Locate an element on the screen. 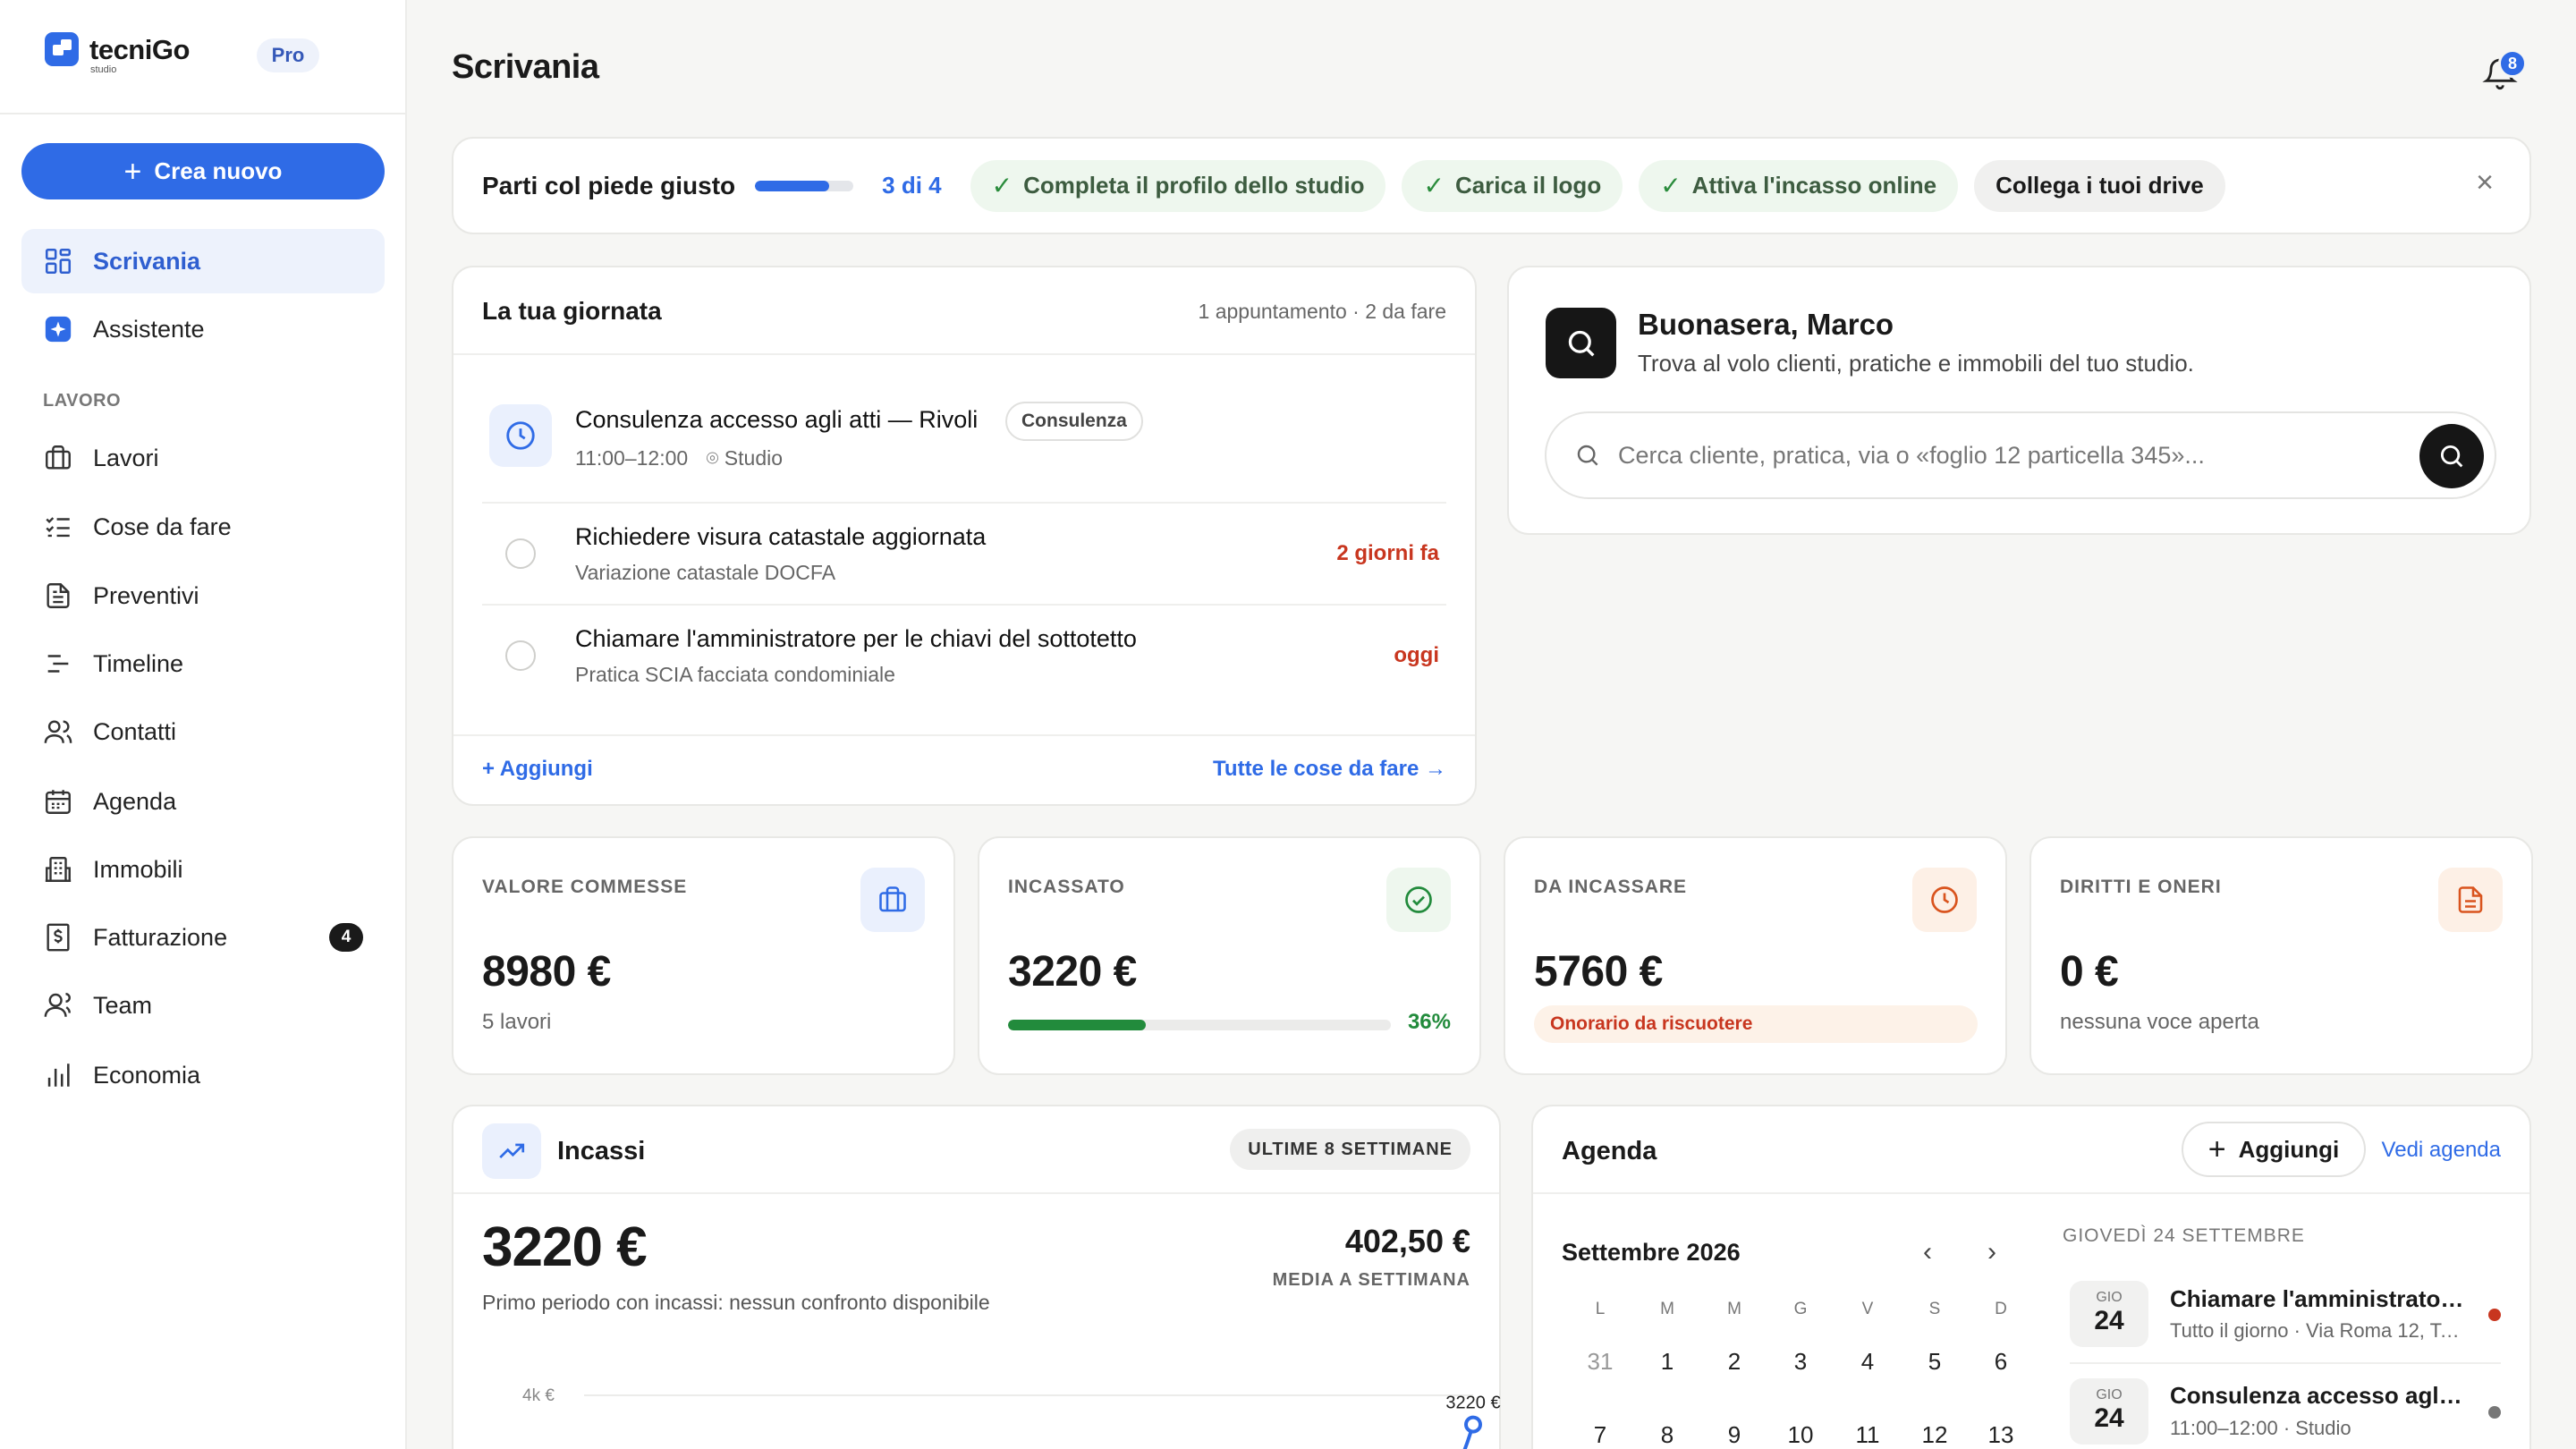  calendar-day: 31 is located at coordinates (1600, 1362).